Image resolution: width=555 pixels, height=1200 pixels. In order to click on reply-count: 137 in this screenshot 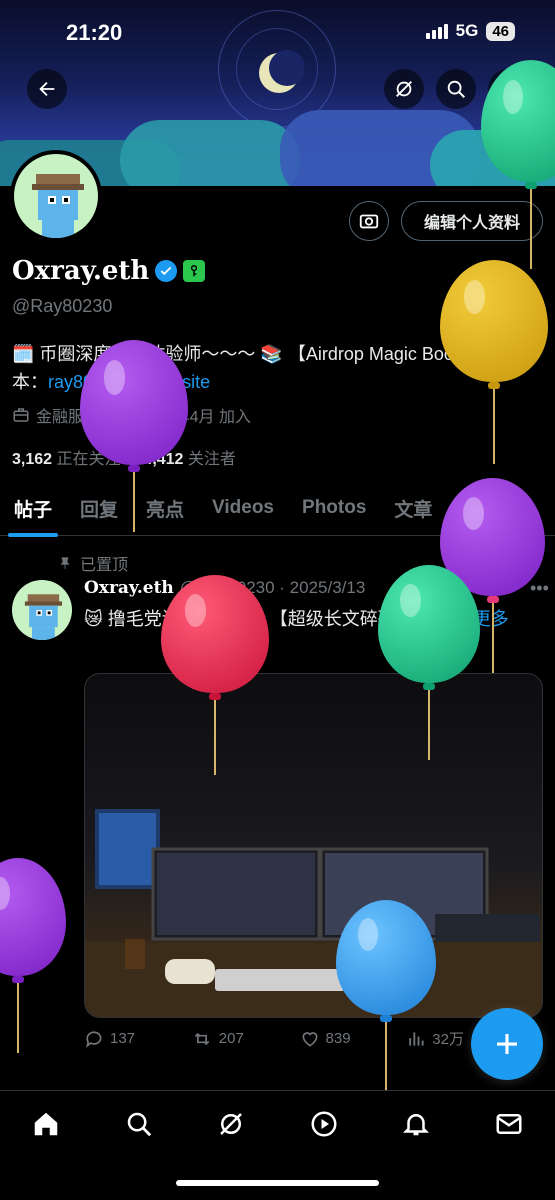, I will do `click(123, 1038)`.